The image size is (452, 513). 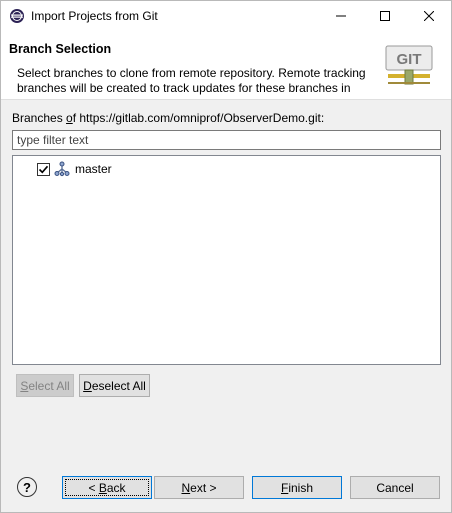 What do you see at coordinates (62, 169) in the screenshot?
I see `git-branch-icon` at bounding box center [62, 169].